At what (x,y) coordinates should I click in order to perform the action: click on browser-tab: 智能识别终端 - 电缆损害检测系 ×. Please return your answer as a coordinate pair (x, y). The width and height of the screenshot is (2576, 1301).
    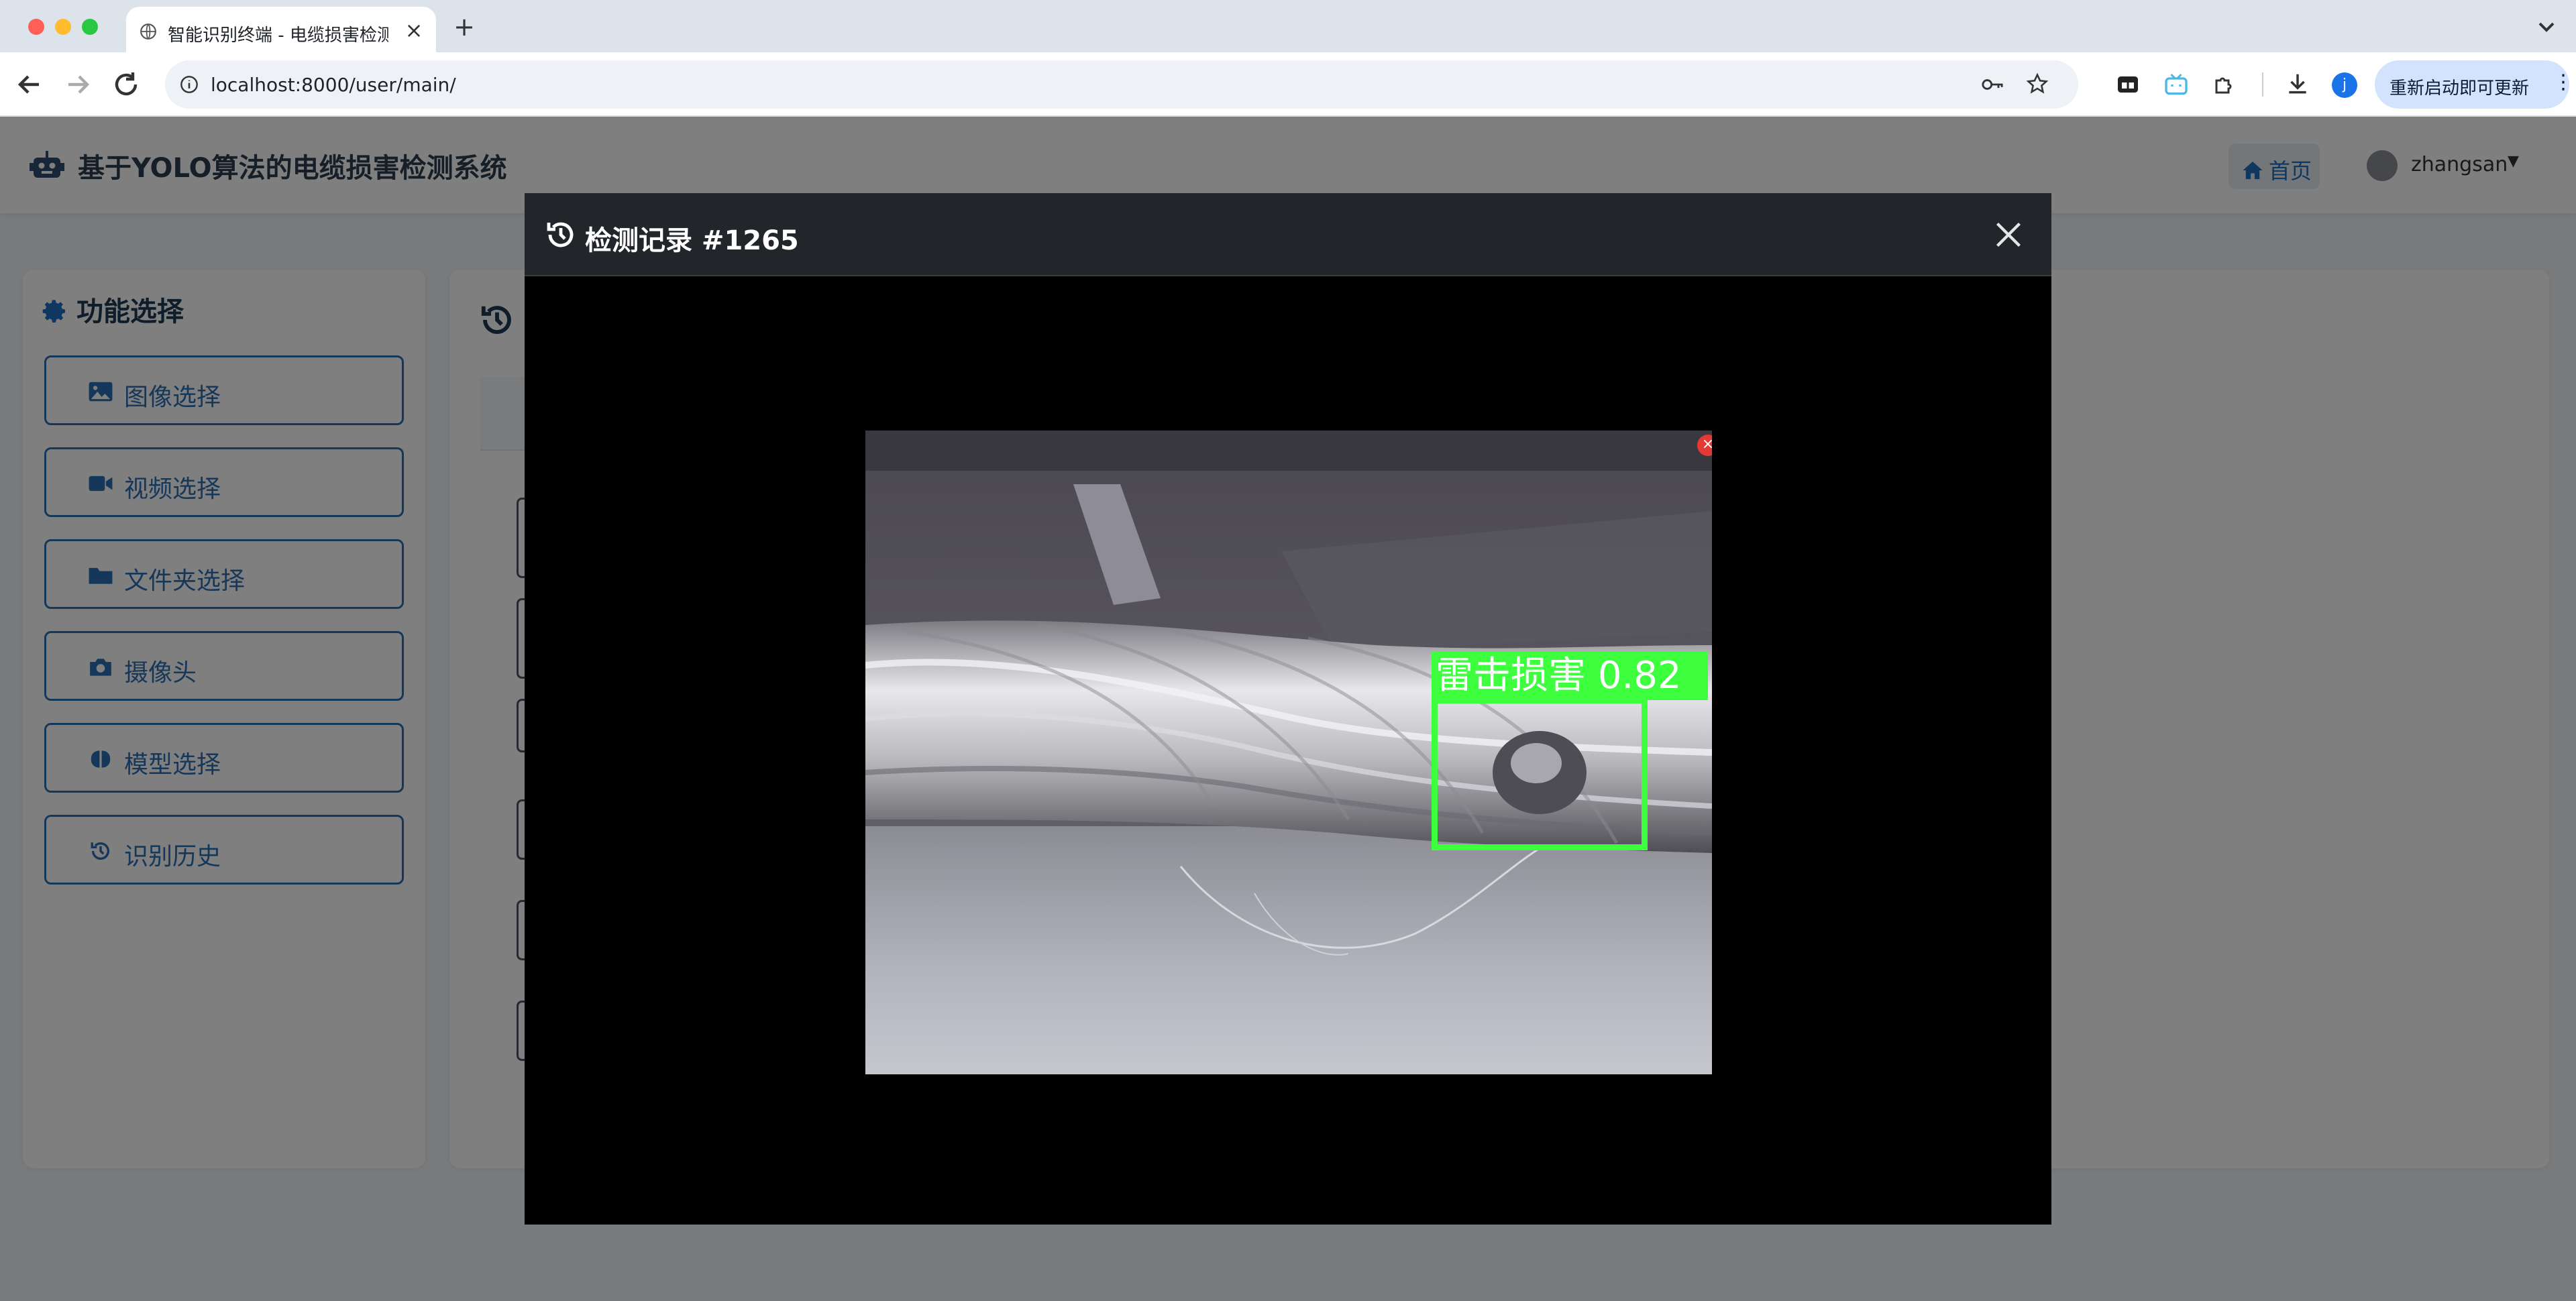
    Looking at the image, I should click on (281, 29).